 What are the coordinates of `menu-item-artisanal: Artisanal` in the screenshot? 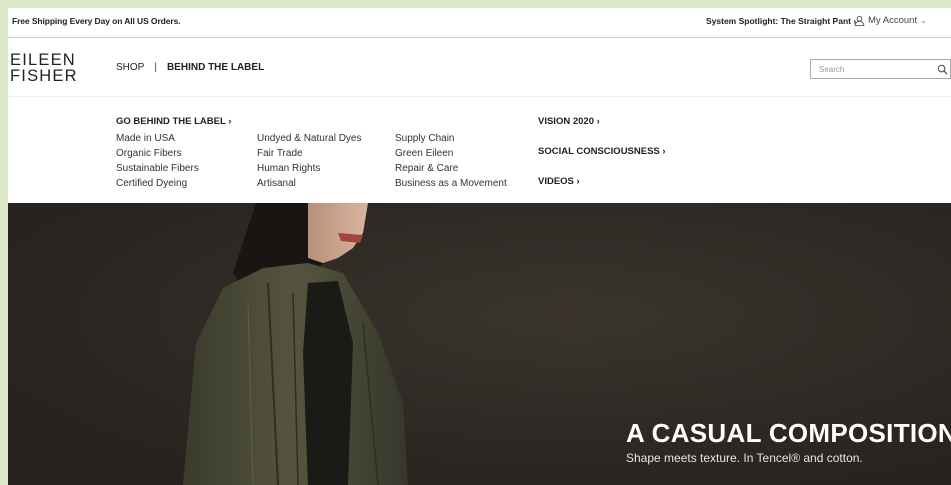 It's located at (309, 183).